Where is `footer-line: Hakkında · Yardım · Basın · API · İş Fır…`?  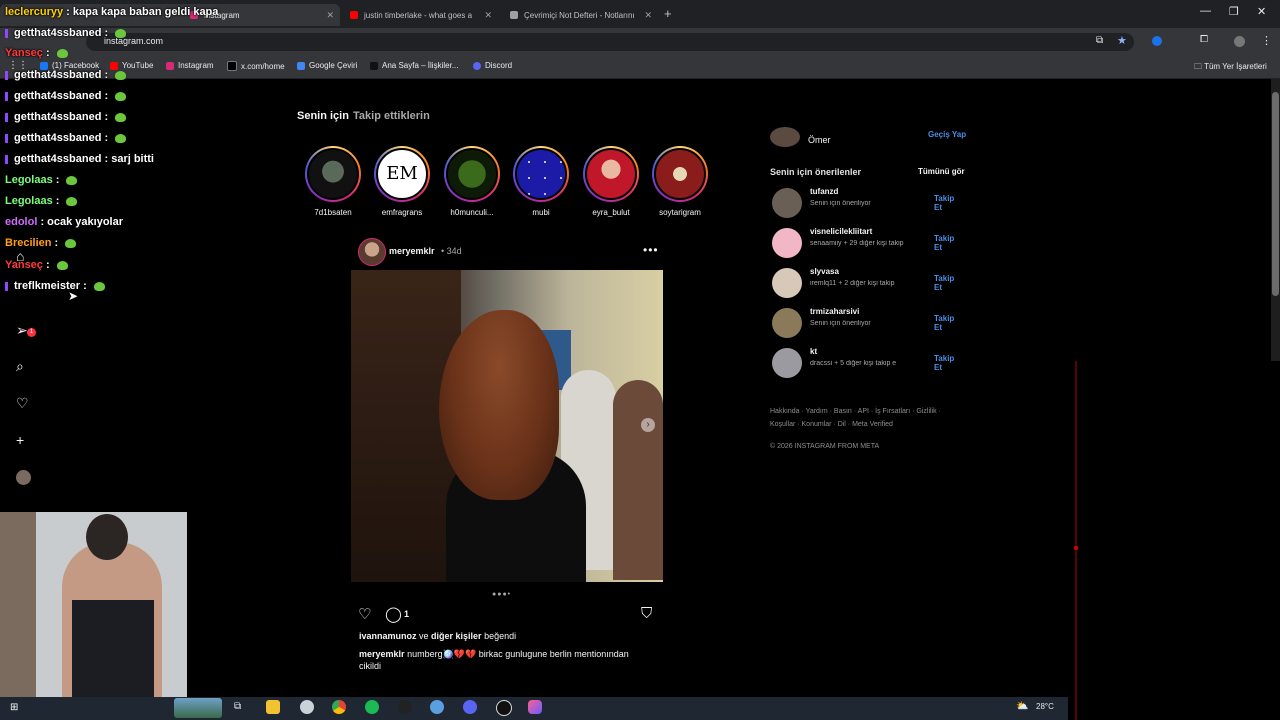 footer-line: Hakkında · Yardım · Basın · API · İş Fır… is located at coordinates (870, 411).